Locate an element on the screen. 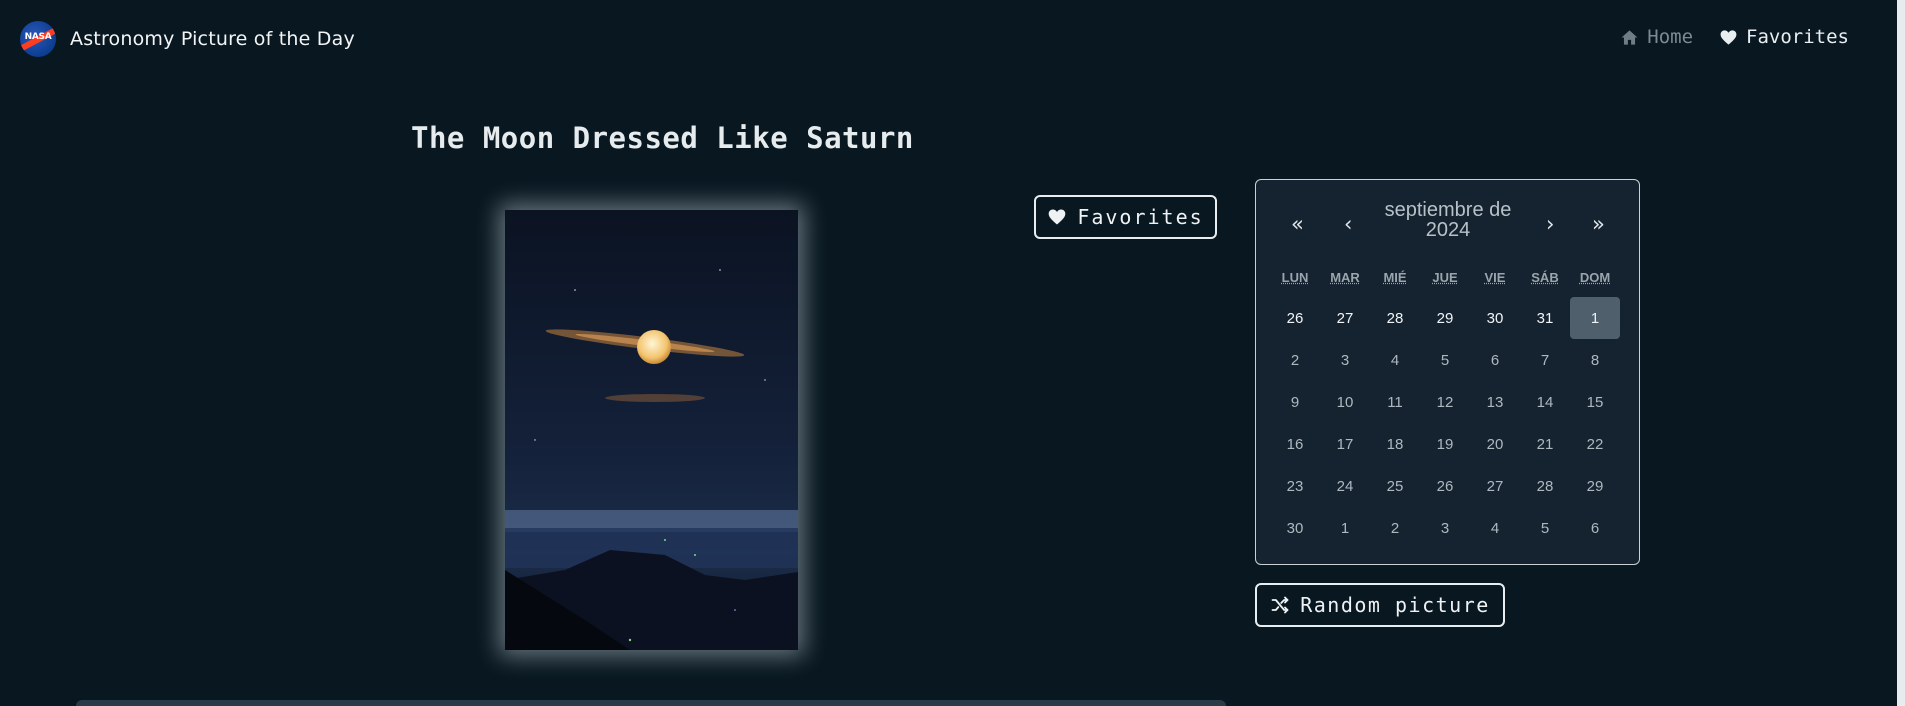 This screenshot has width=1905, height=706. weekday-header: JUE is located at coordinates (1445, 277).